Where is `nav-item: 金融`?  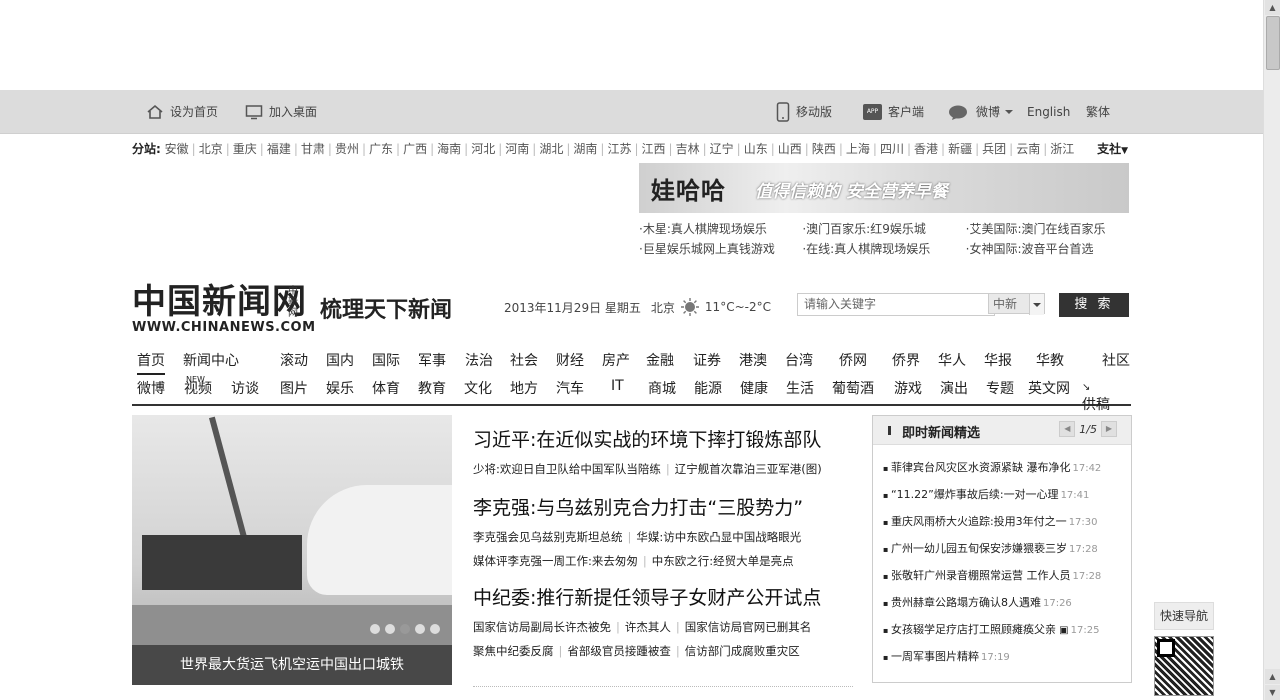 nav-item: 金融 is located at coordinates (660, 360).